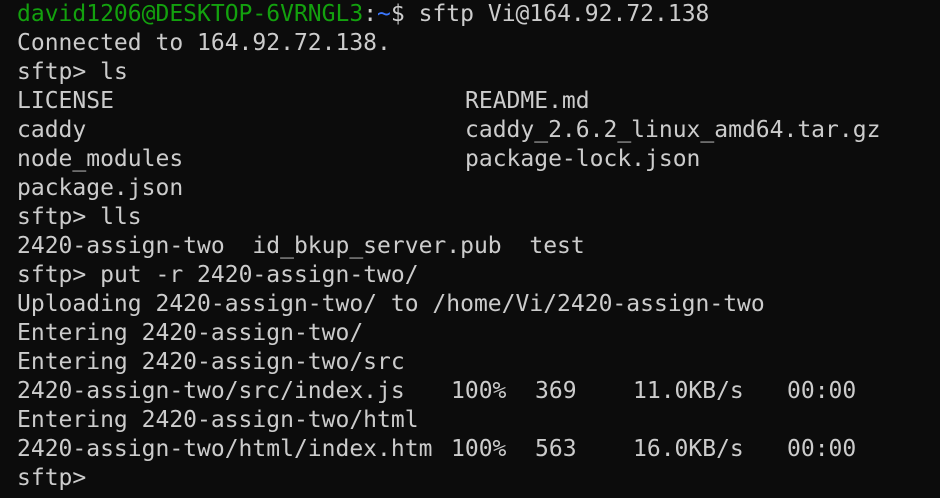 The height and width of the screenshot is (498, 940). What do you see at coordinates (478, 217) in the screenshot?
I see `sftp-command-line: sftp> lls` at bounding box center [478, 217].